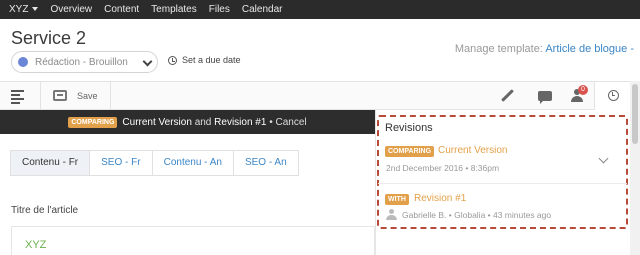  Describe the element at coordinates (545, 97) in the screenshot. I see `comment-icon` at that location.